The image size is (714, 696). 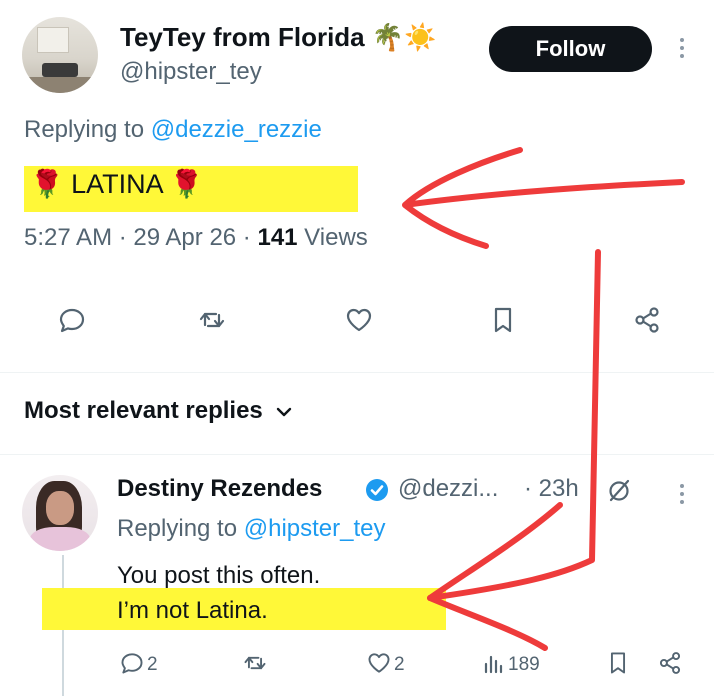 What do you see at coordinates (60, 55) in the screenshot?
I see `author-avatar` at bounding box center [60, 55].